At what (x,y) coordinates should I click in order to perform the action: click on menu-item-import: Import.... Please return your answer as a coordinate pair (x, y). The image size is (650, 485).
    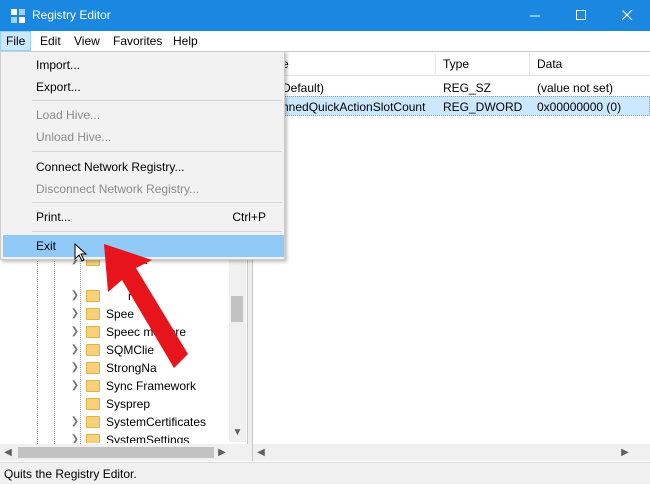
    Looking at the image, I should click on (143, 65).